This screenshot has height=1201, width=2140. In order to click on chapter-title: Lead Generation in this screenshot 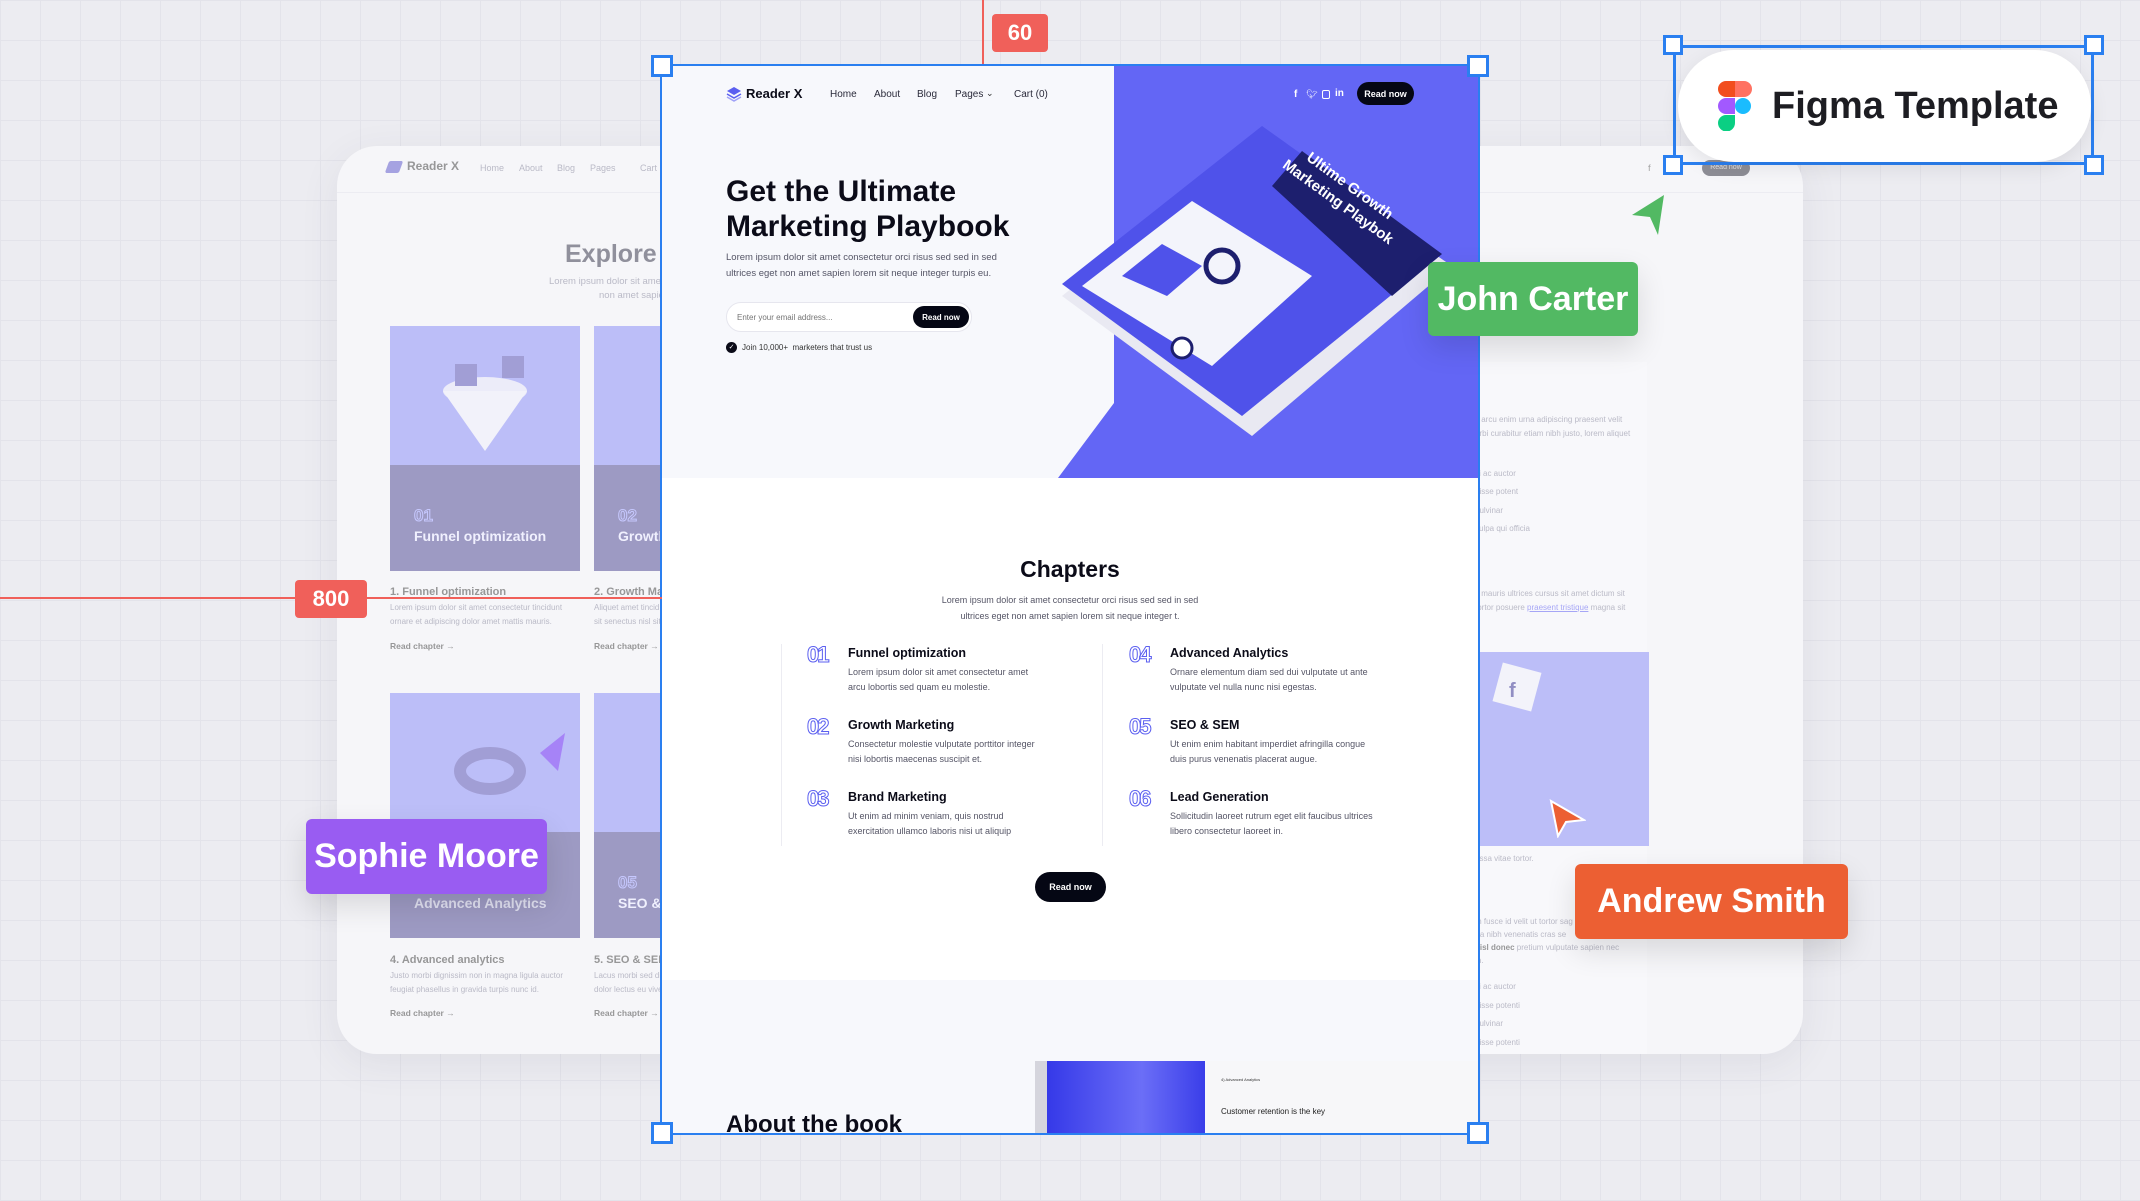, I will do `click(1219, 797)`.